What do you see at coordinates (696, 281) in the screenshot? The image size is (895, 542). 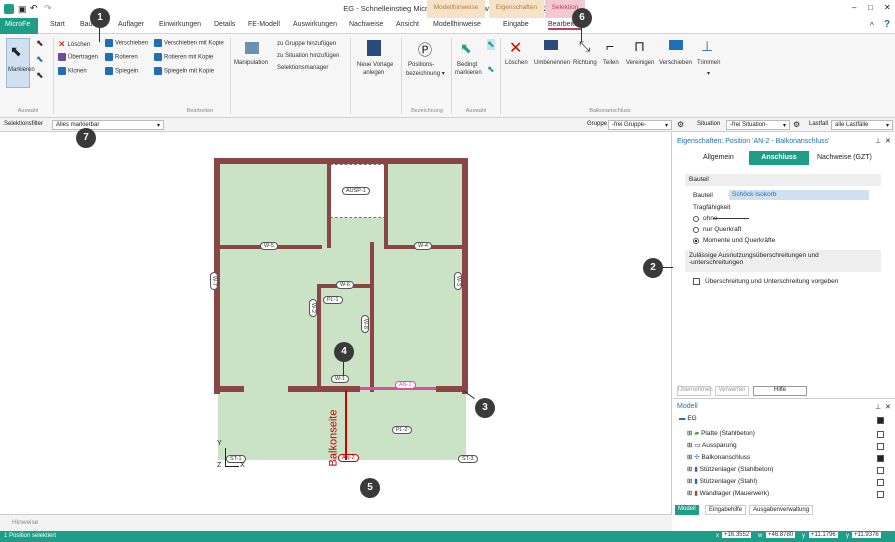 I see `ueberschreitung-checkbox` at bounding box center [696, 281].